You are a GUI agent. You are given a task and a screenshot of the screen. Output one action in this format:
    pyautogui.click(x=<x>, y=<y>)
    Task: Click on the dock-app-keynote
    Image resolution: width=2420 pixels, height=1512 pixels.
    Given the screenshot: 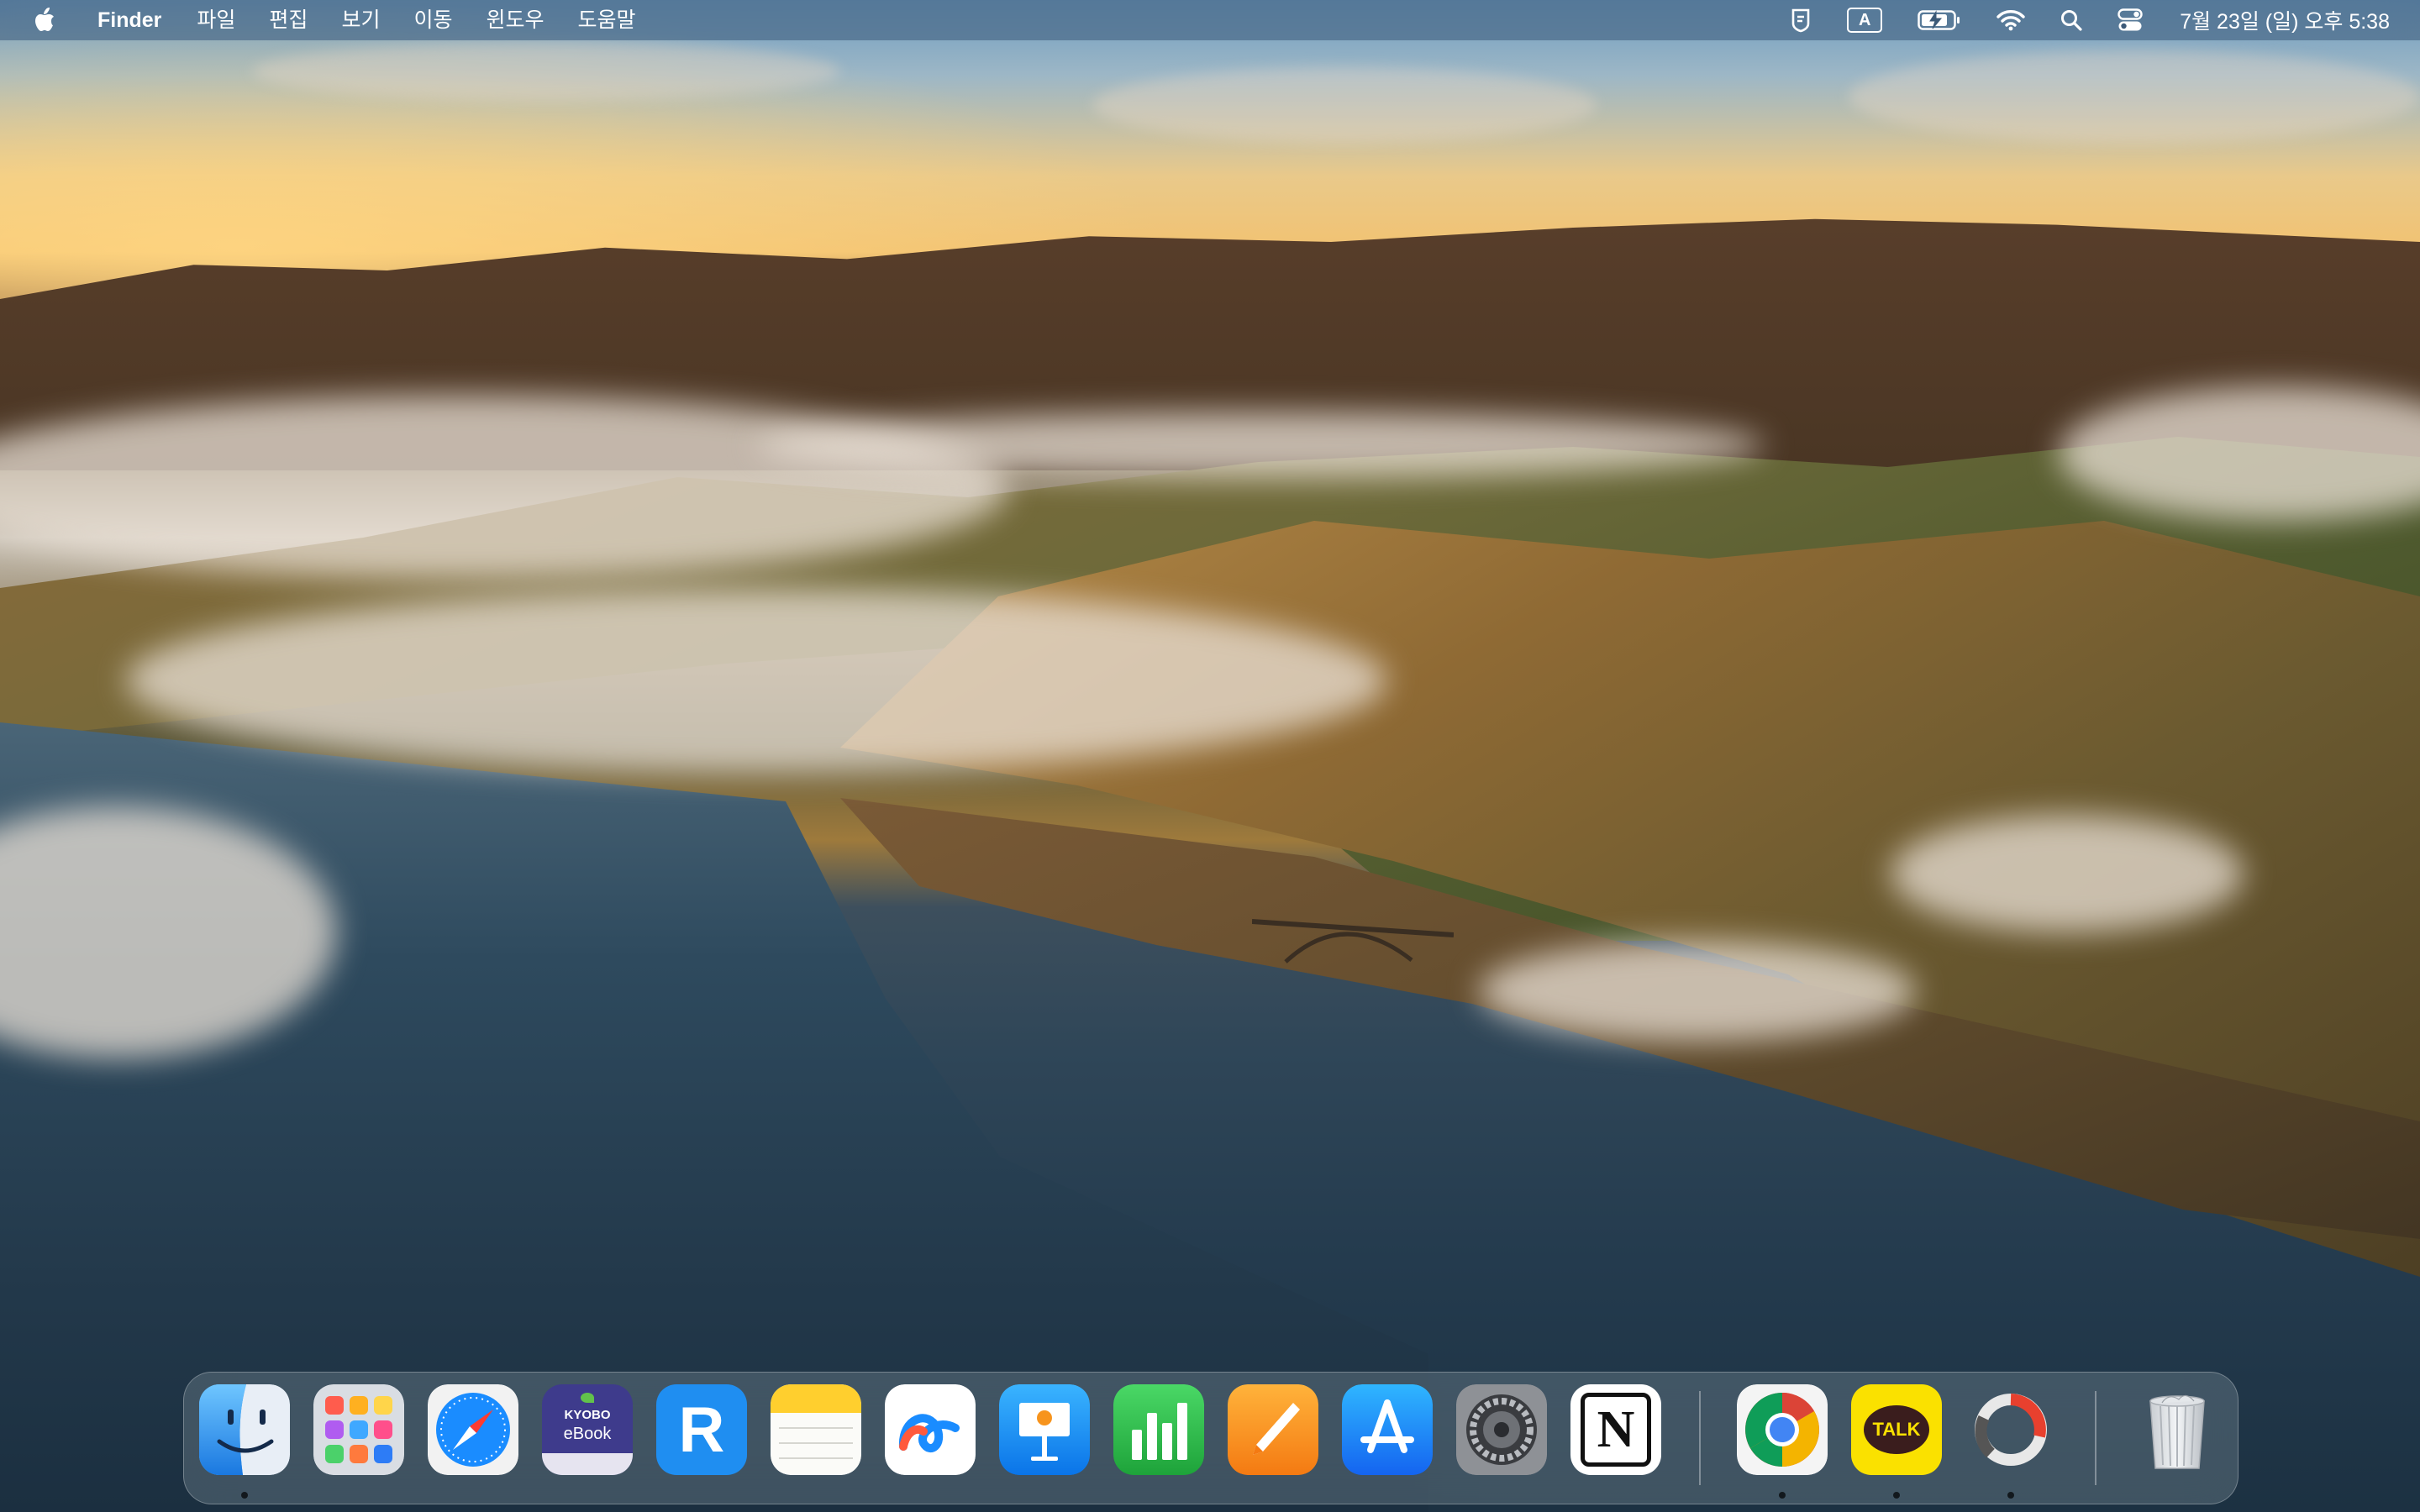 What is the action you would take?
    pyautogui.click(x=1044, y=1429)
    